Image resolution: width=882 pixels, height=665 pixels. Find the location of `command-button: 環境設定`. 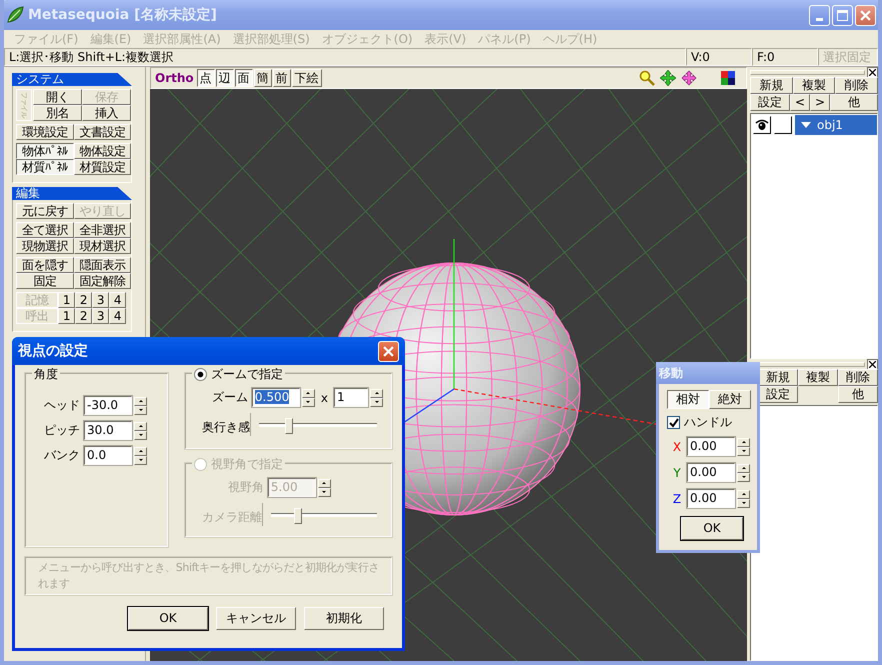

command-button: 環境設定 is located at coordinates (45, 132).